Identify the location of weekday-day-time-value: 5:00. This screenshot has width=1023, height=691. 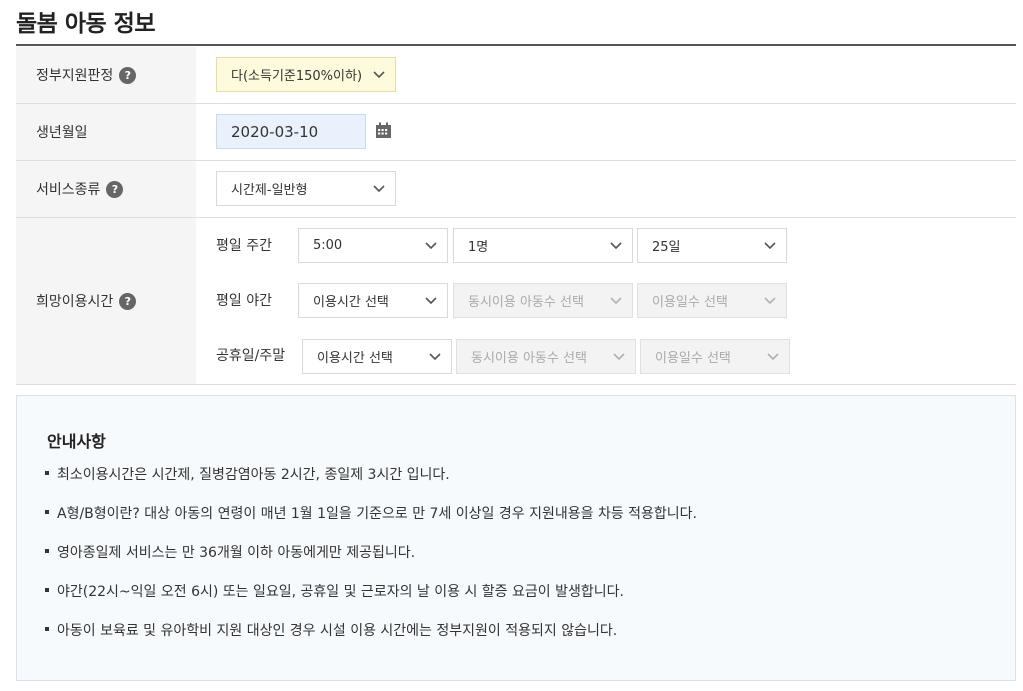
(328, 245).